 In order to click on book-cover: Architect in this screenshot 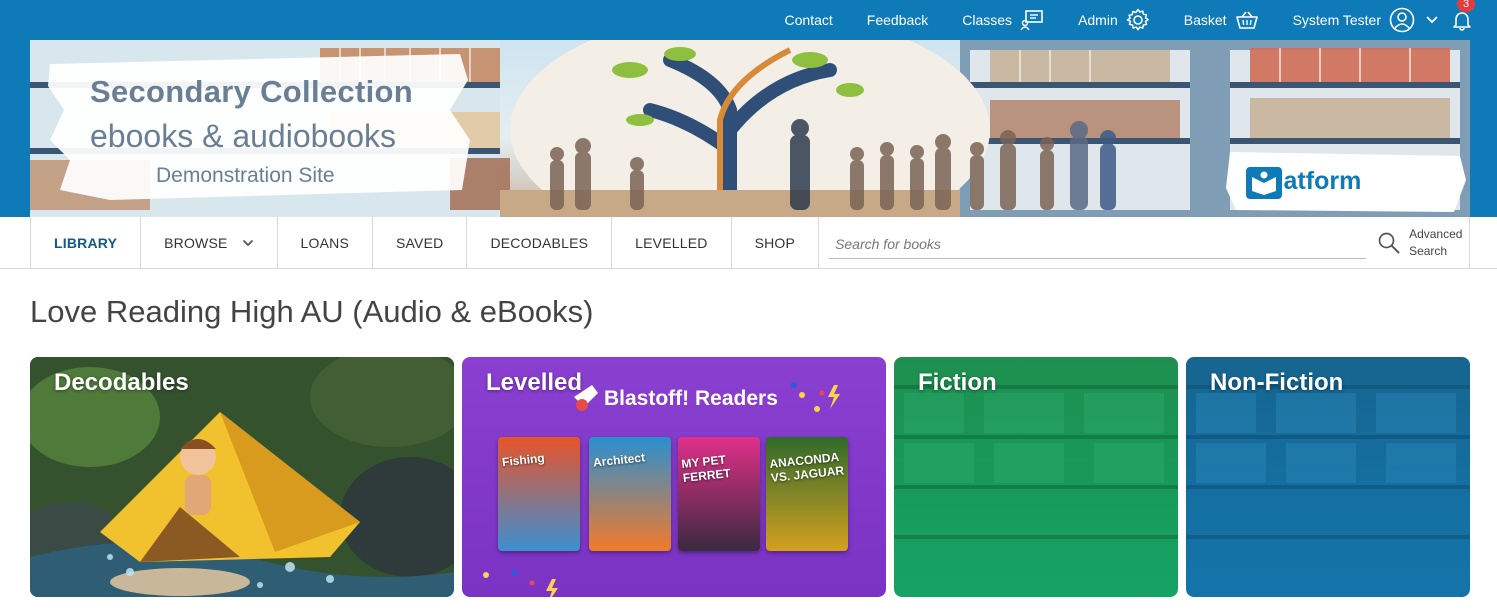, I will do `click(630, 494)`.